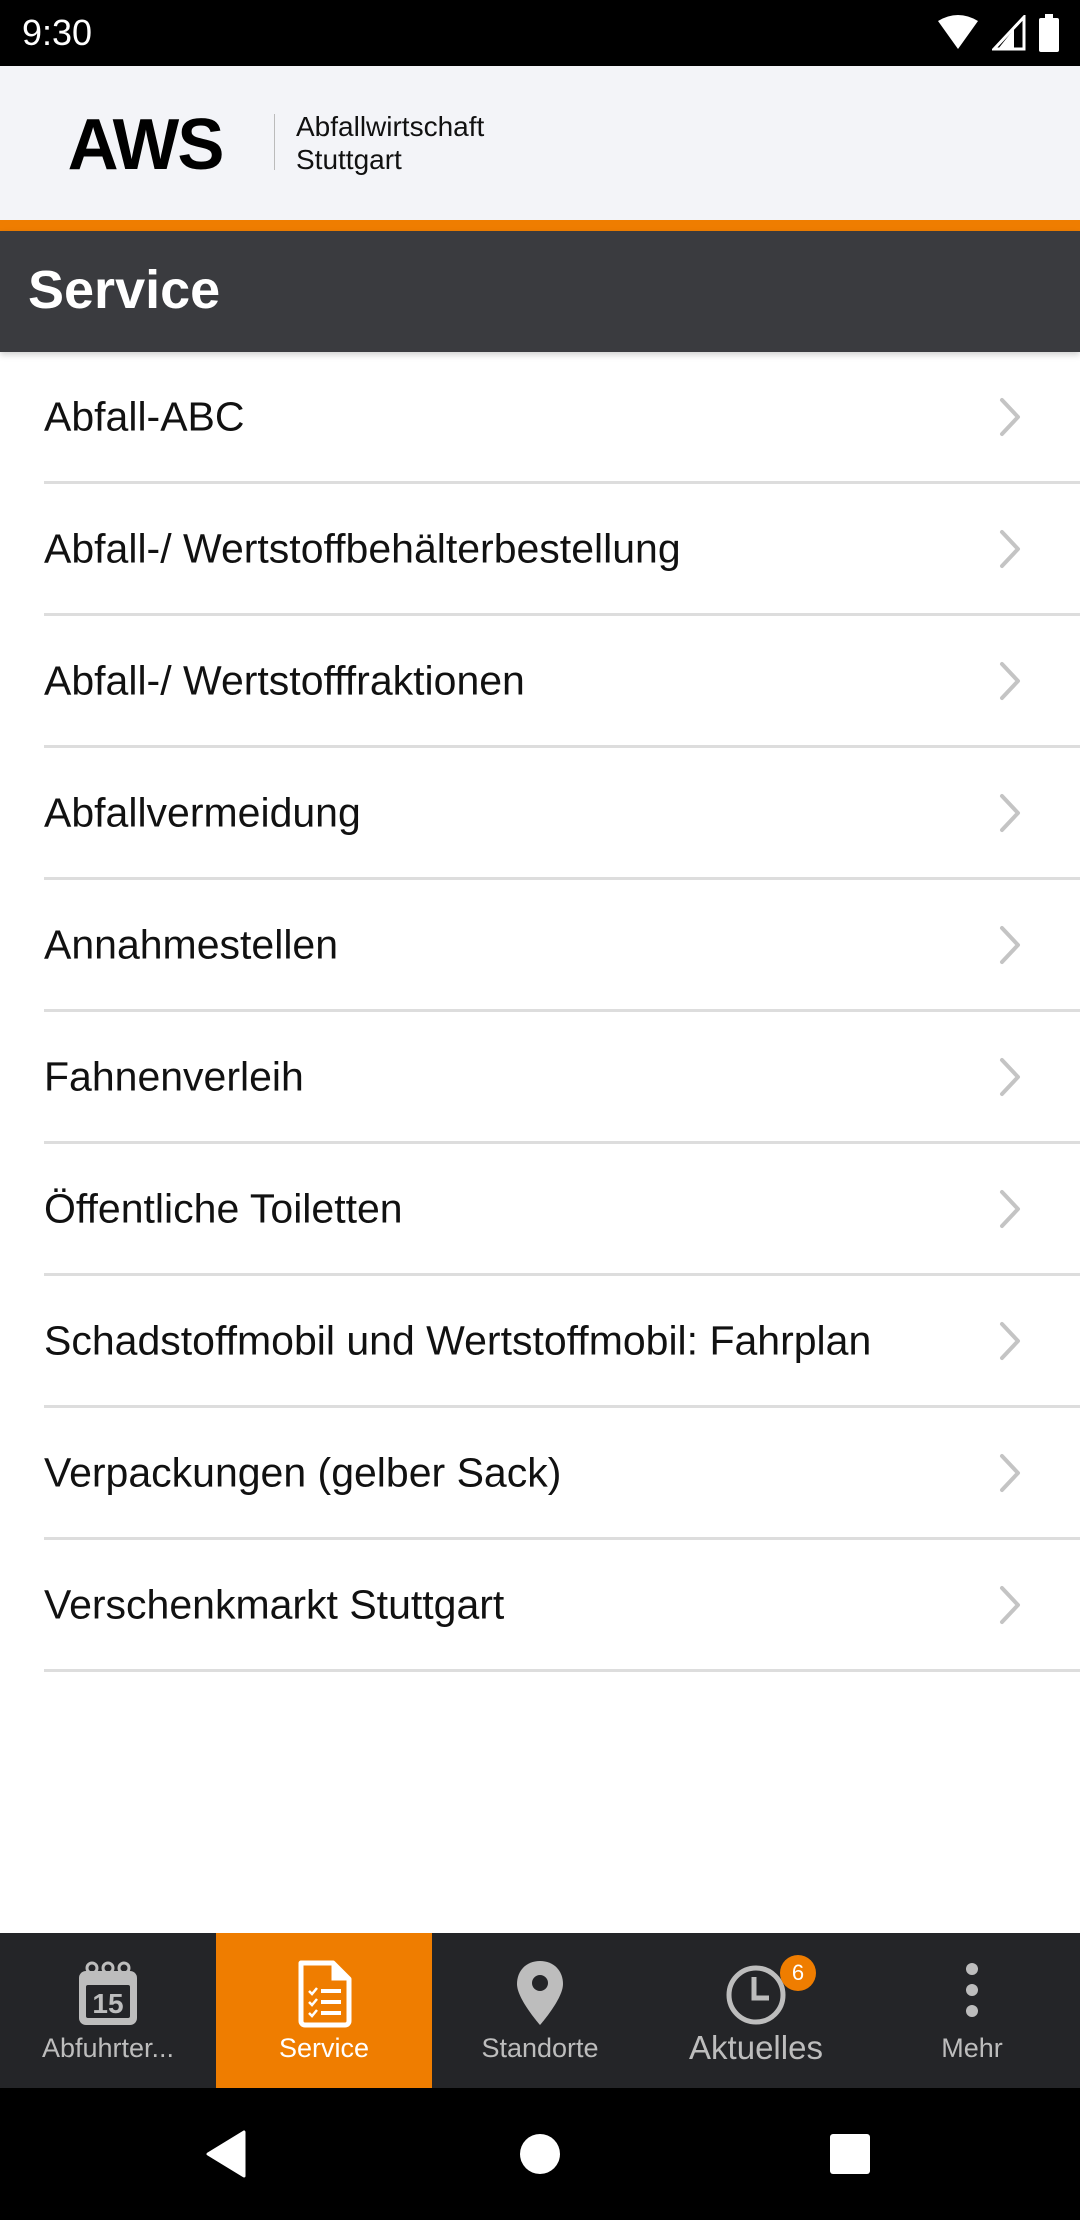  I want to click on status-time: 9:30, so click(57, 32).